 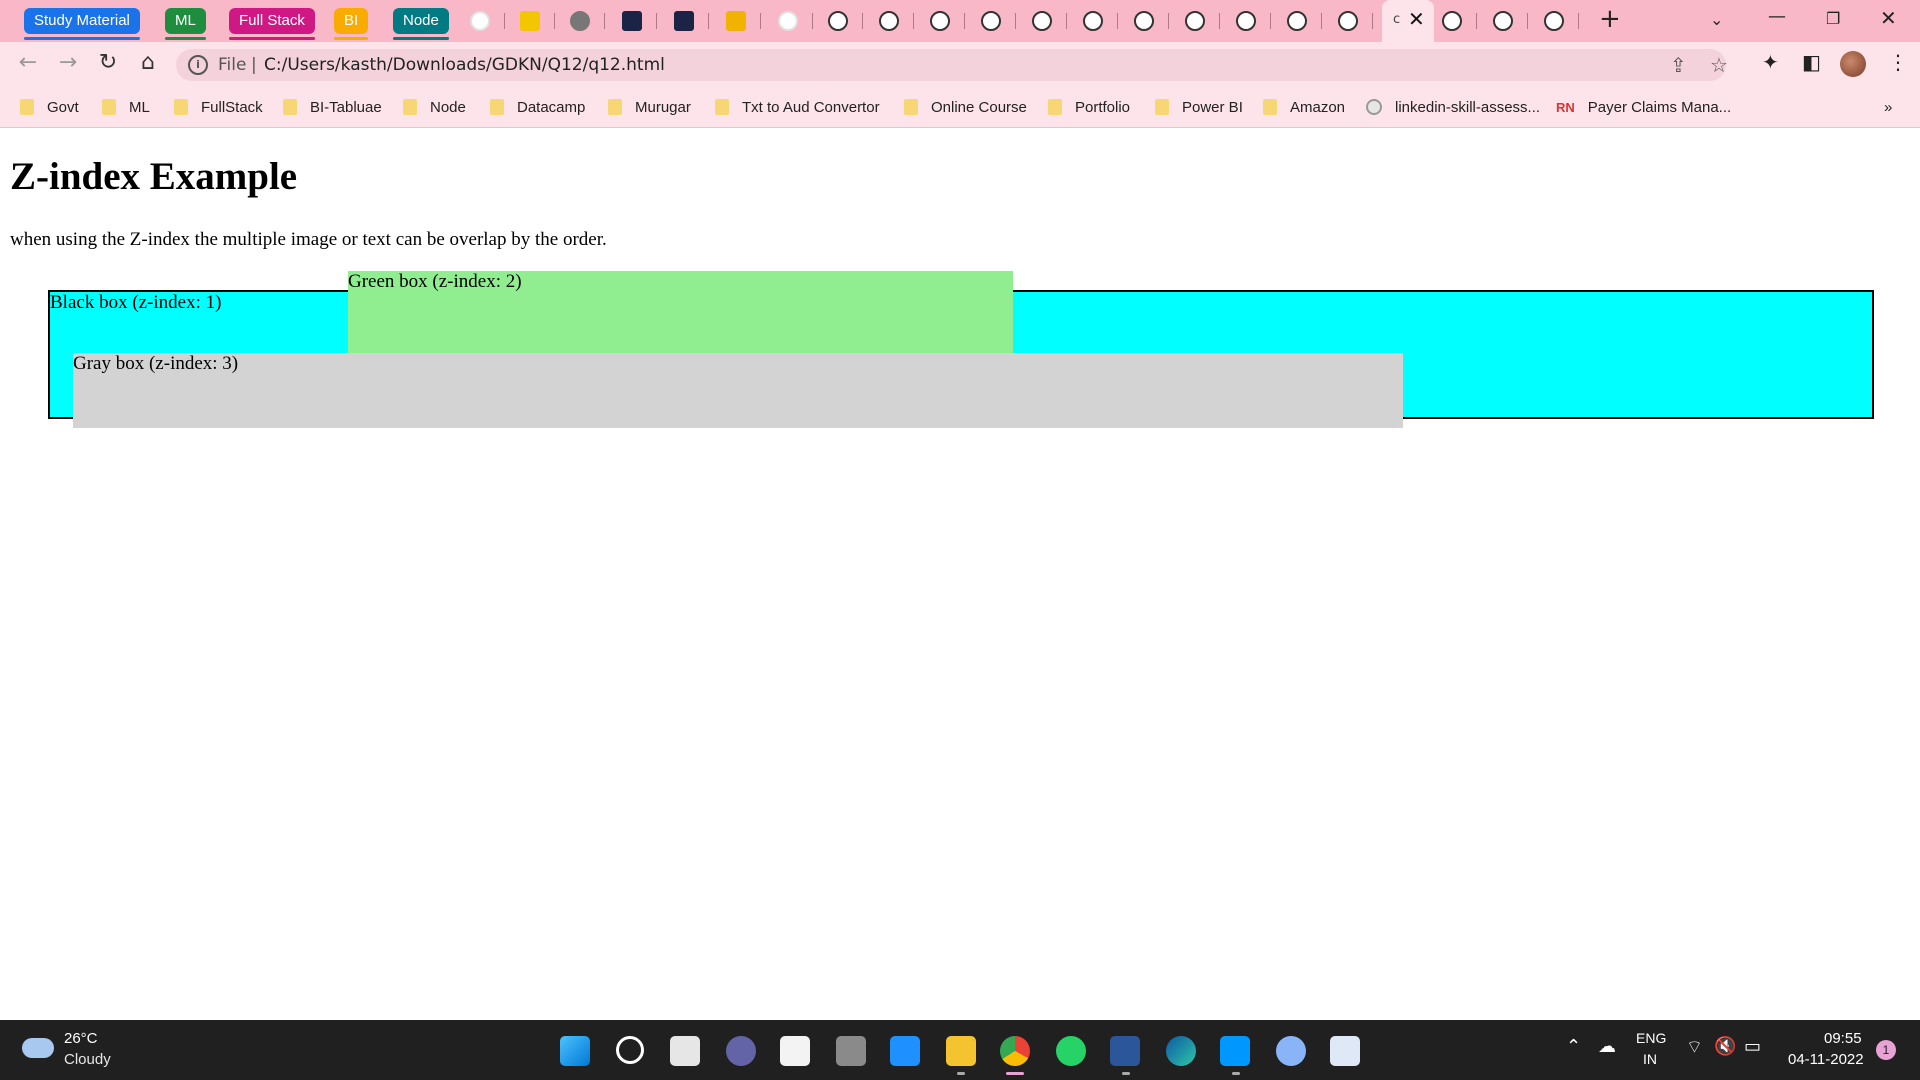 I want to click on menu-icon: ⋮, so click(x=1898, y=62).